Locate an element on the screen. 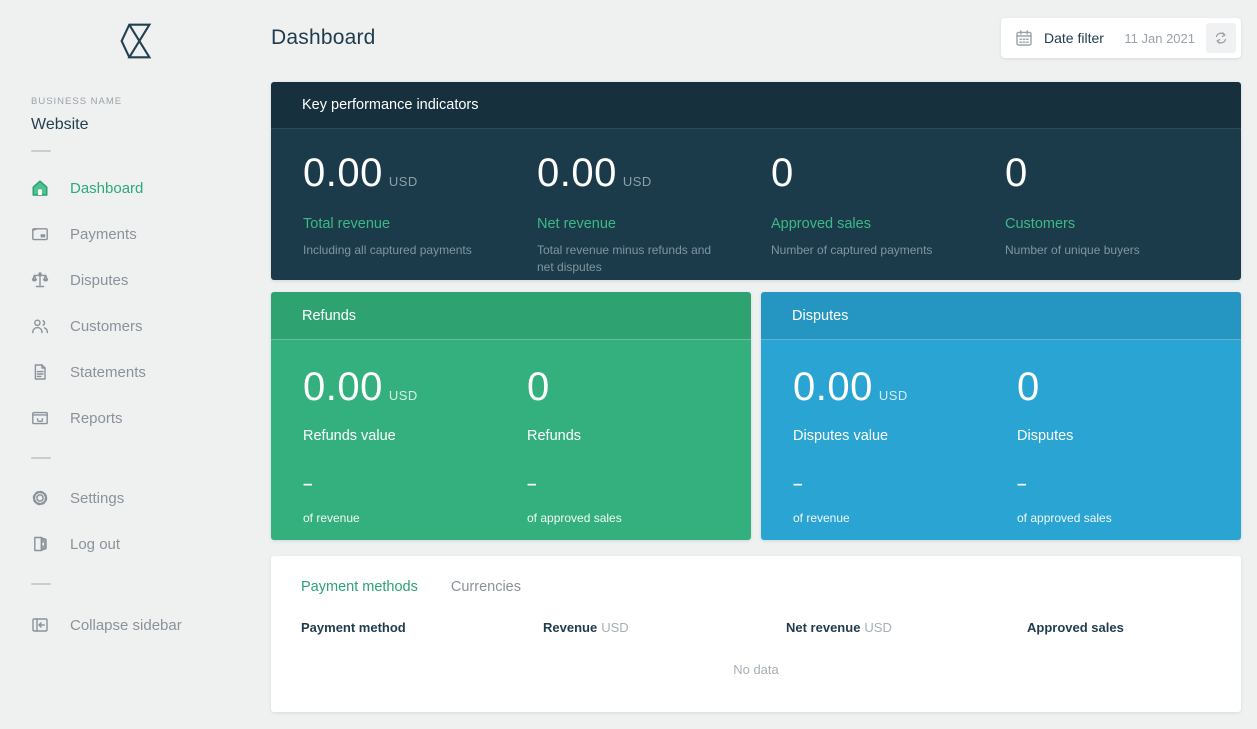 The image size is (1257, 729). sidebar-item-label: Disputes is located at coordinates (99, 280).